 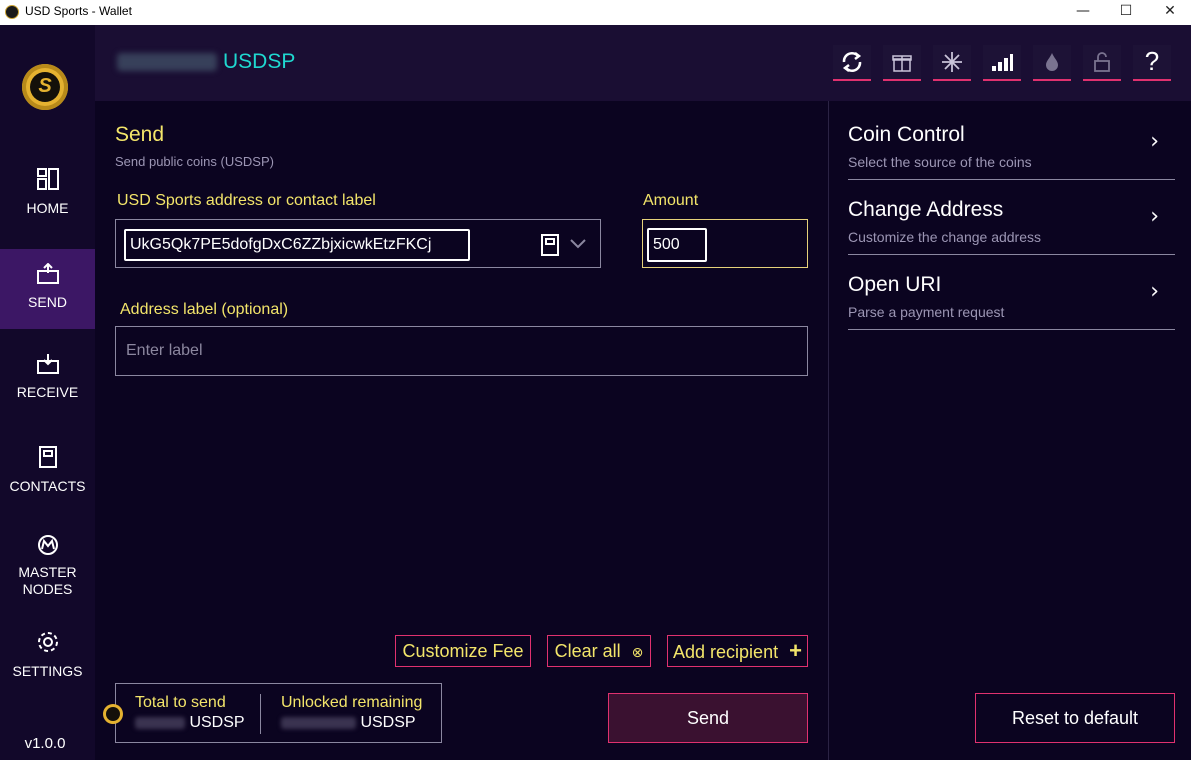 I want to click on lock-icon, so click(x=1102, y=62).